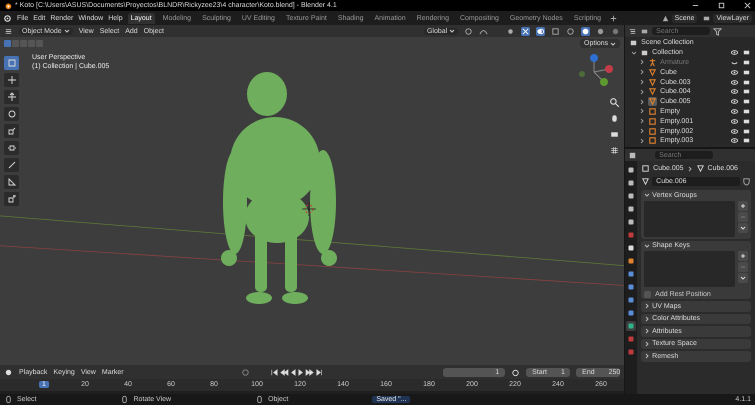 This screenshot has width=755, height=405. I want to click on add-icon, so click(613, 18).